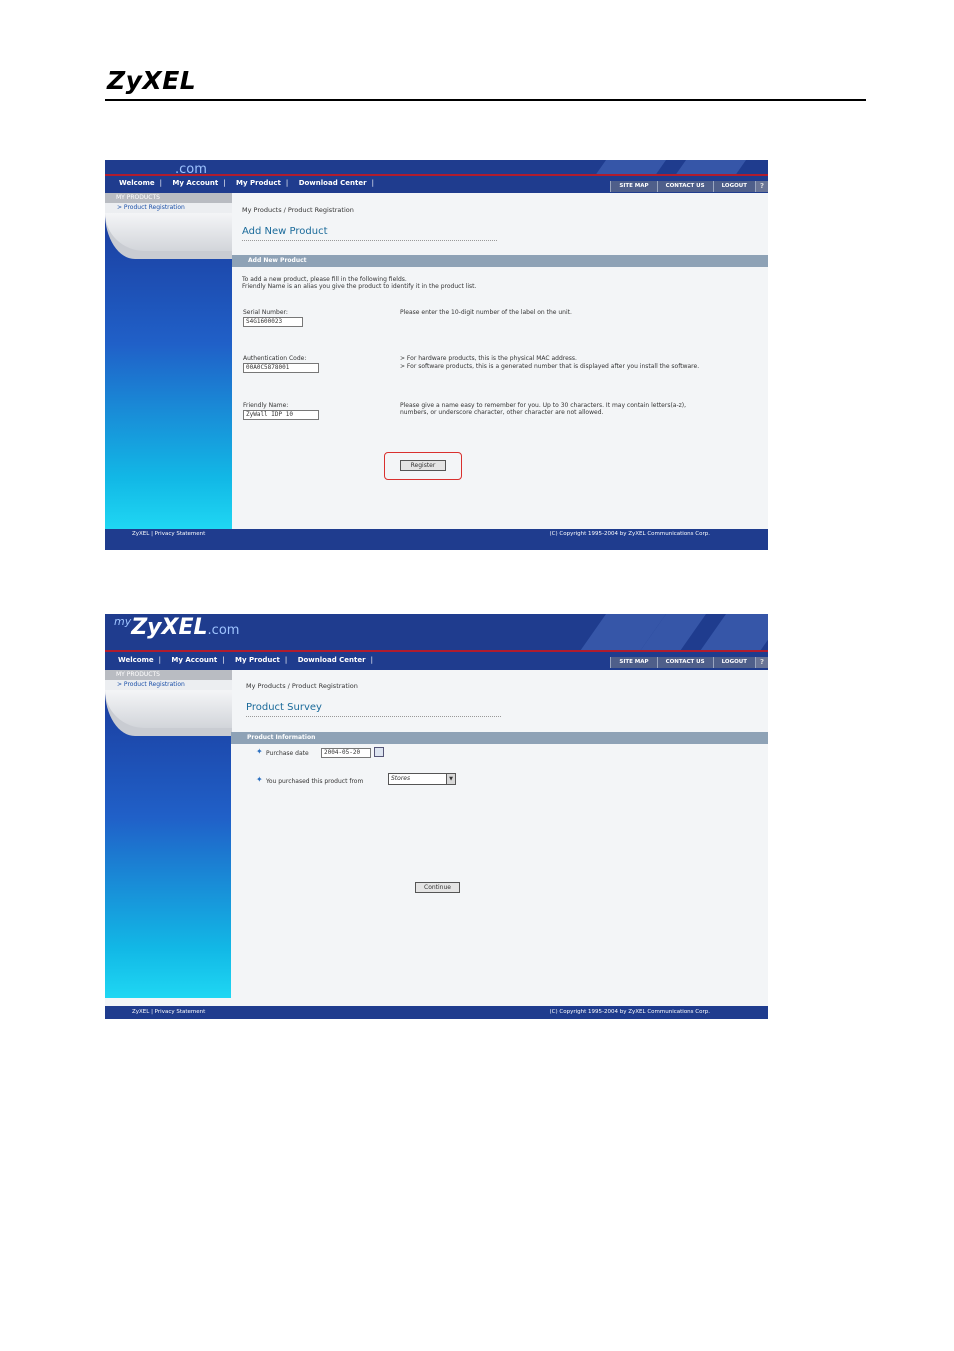  What do you see at coordinates (423, 465) in the screenshot?
I see `register-button: Register` at bounding box center [423, 465].